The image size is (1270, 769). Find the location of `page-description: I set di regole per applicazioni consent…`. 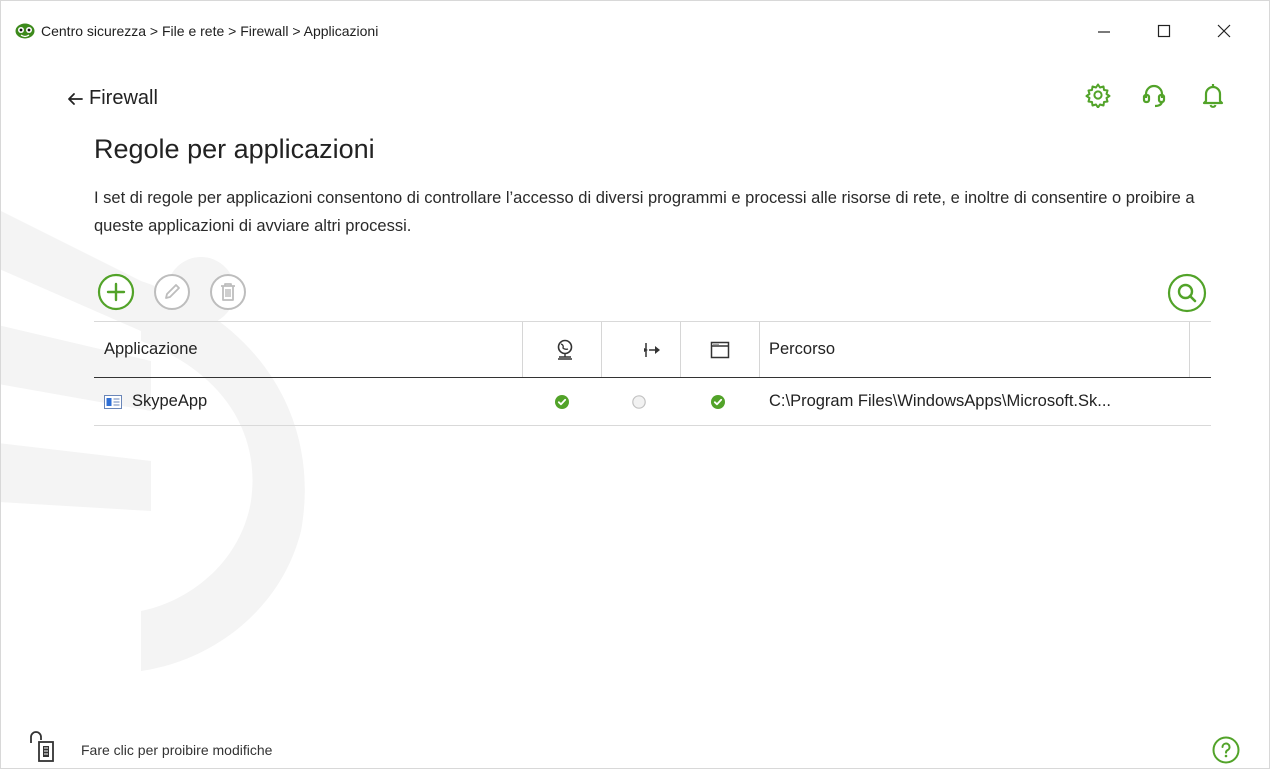

page-description: I set di regole per applicazioni consent… is located at coordinates (644, 212).